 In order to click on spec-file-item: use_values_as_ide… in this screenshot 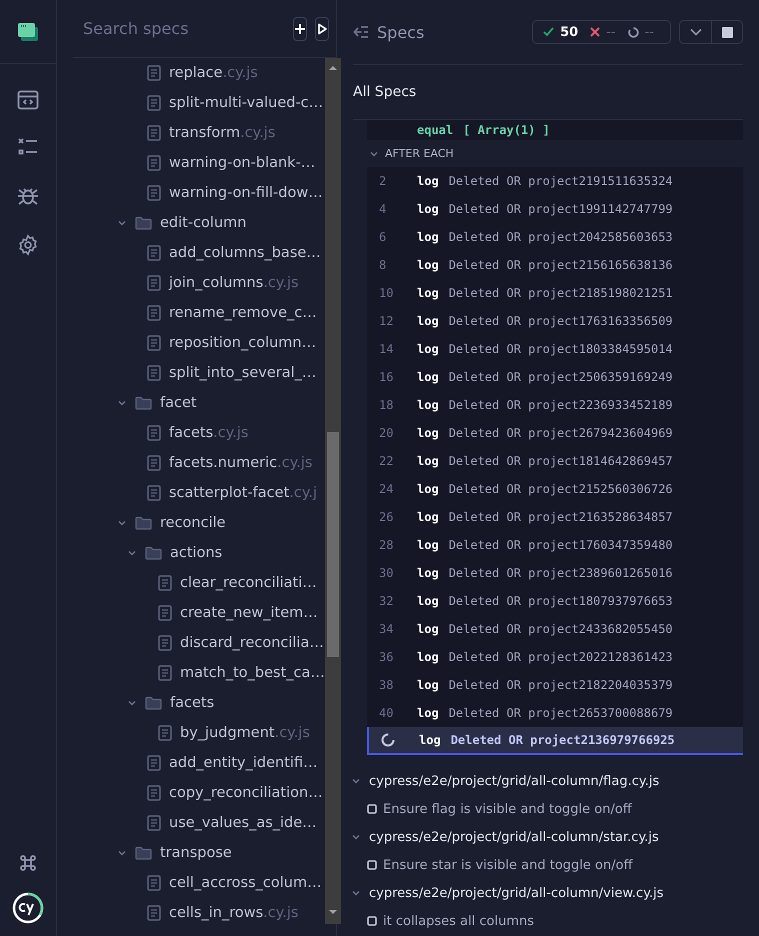, I will do `click(199, 823)`.